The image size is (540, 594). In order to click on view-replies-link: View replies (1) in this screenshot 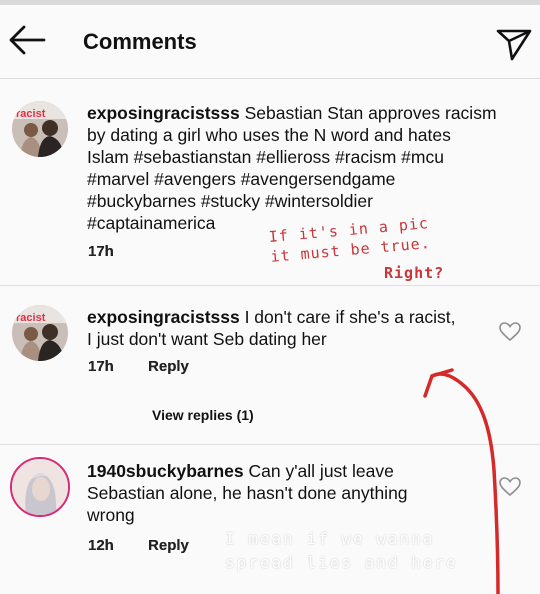, I will do `click(203, 415)`.